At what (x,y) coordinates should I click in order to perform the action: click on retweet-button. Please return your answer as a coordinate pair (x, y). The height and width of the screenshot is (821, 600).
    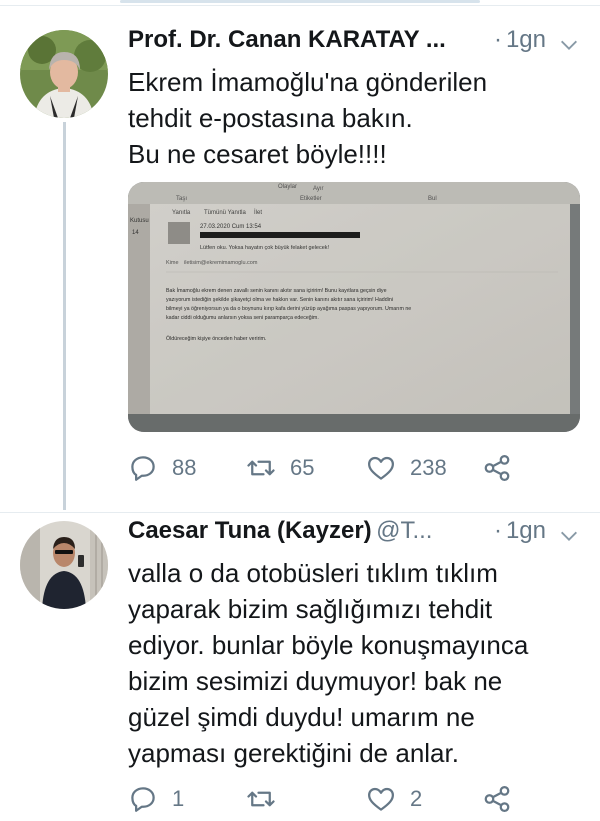
    Looking at the image, I should click on (268, 799).